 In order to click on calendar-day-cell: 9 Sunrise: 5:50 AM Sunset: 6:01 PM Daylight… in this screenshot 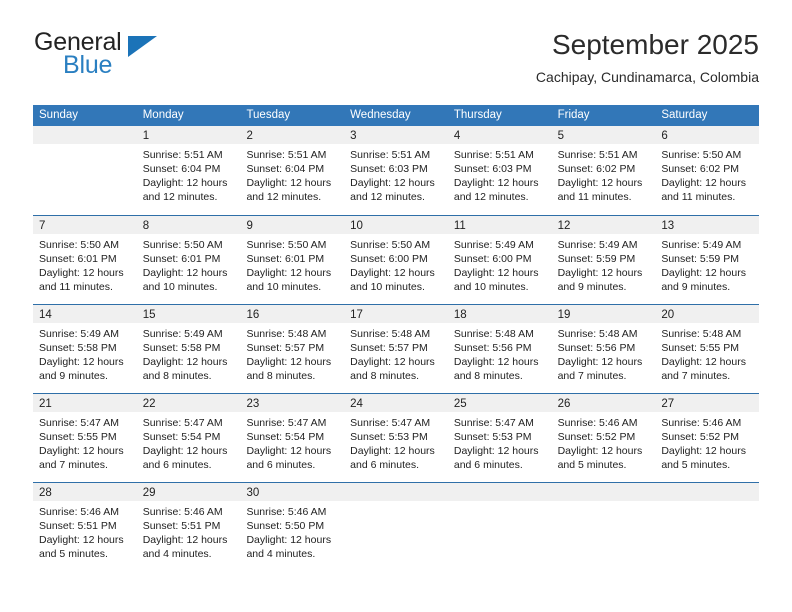, I will do `click(292, 260)`.